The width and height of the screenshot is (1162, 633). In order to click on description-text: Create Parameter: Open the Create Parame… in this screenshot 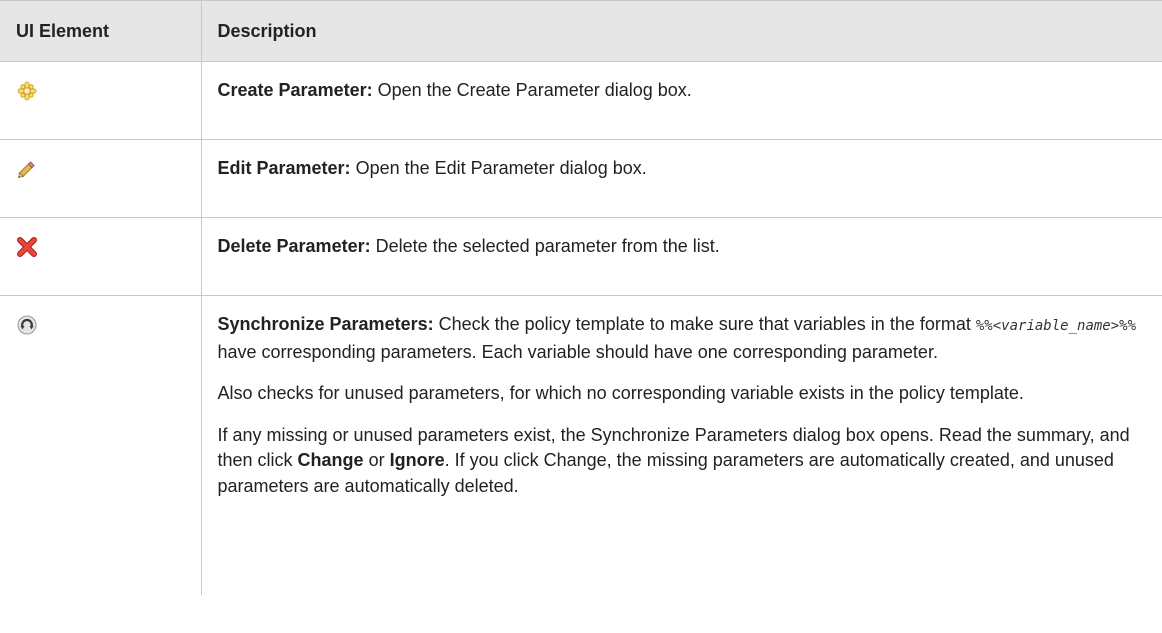, I will do `click(680, 91)`.